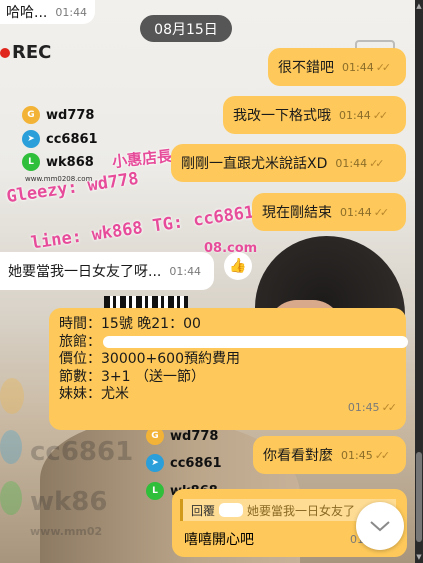  I want to click on scrollbar: ▲ ▼, so click(419, 281).